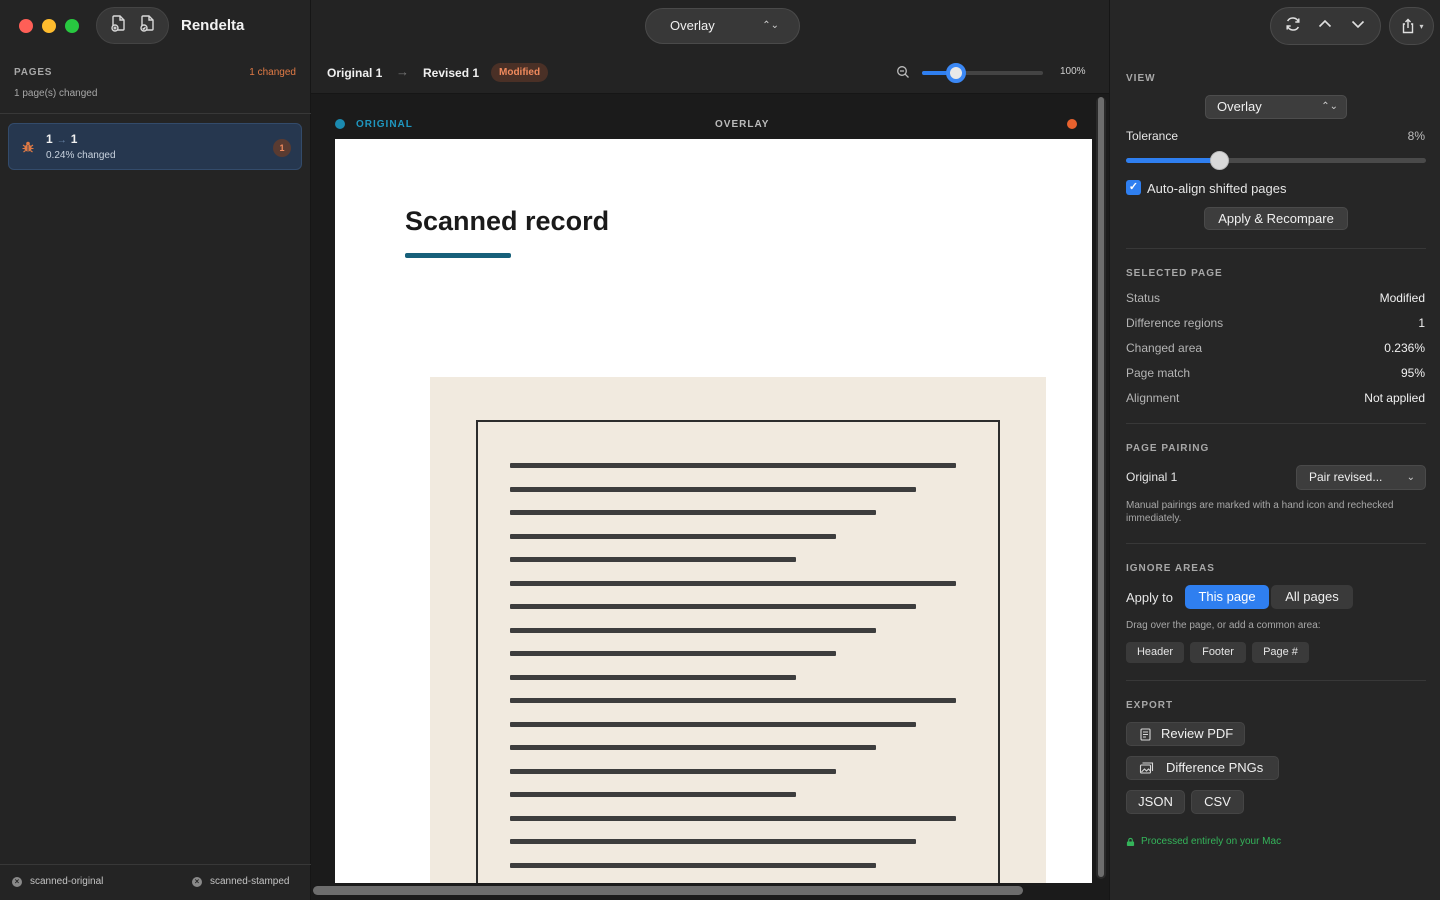 This screenshot has width=1440, height=900. Describe the element at coordinates (49, 139) in the screenshot. I see `page-original-number: 1` at that location.